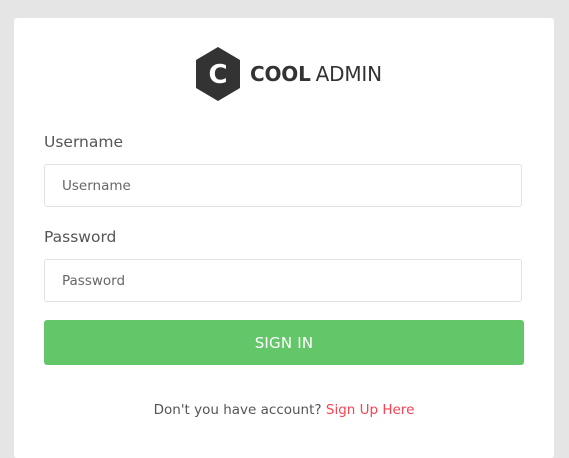 This screenshot has height=458, width=569. I want to click on brand-name-light: ADMIN, so click(348, 74).